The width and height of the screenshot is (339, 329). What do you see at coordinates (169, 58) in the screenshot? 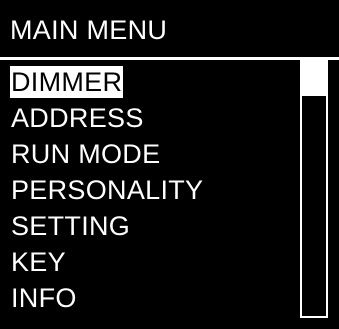
I see `title-divider` at bounding box center [169, 58].